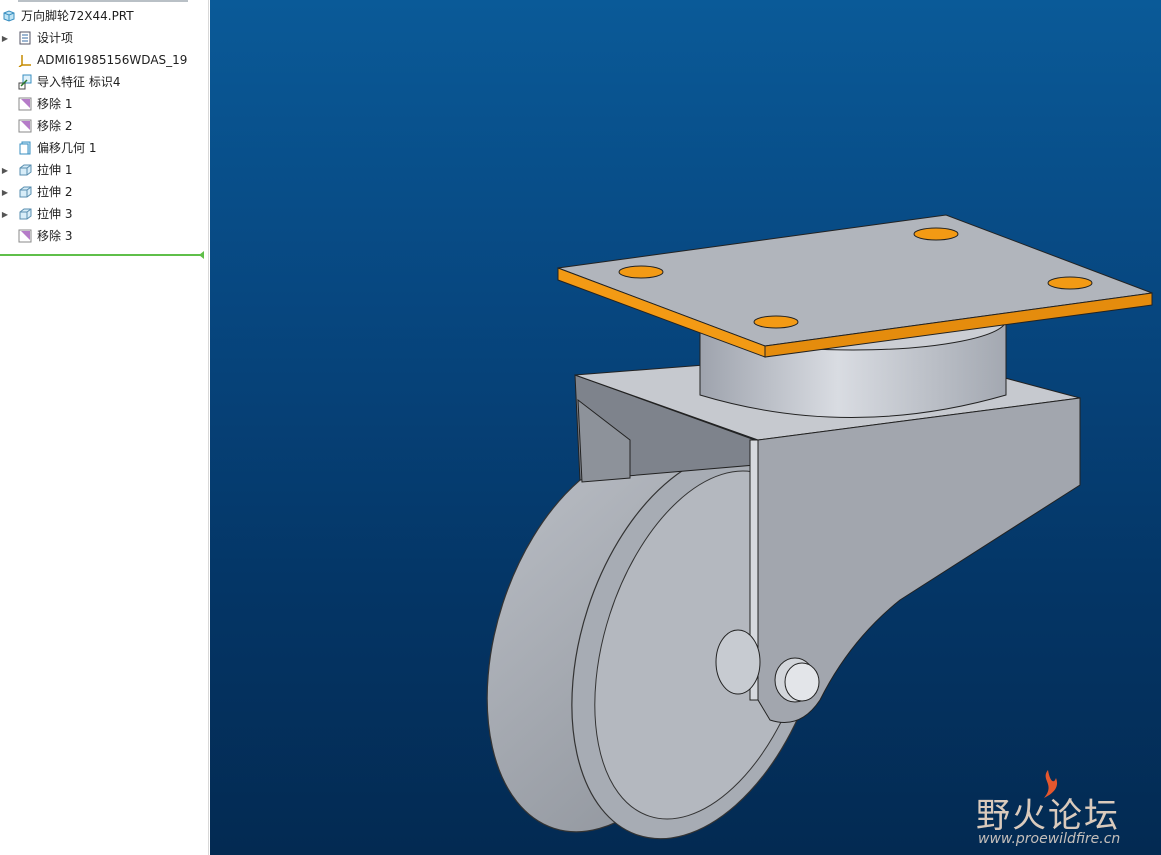 The width and height of the screenshot is (1161, 855). Describe the element at coordinates (104, 236) in the screenshot. I see `tree-item-remove-3: 移除 3` at that location.